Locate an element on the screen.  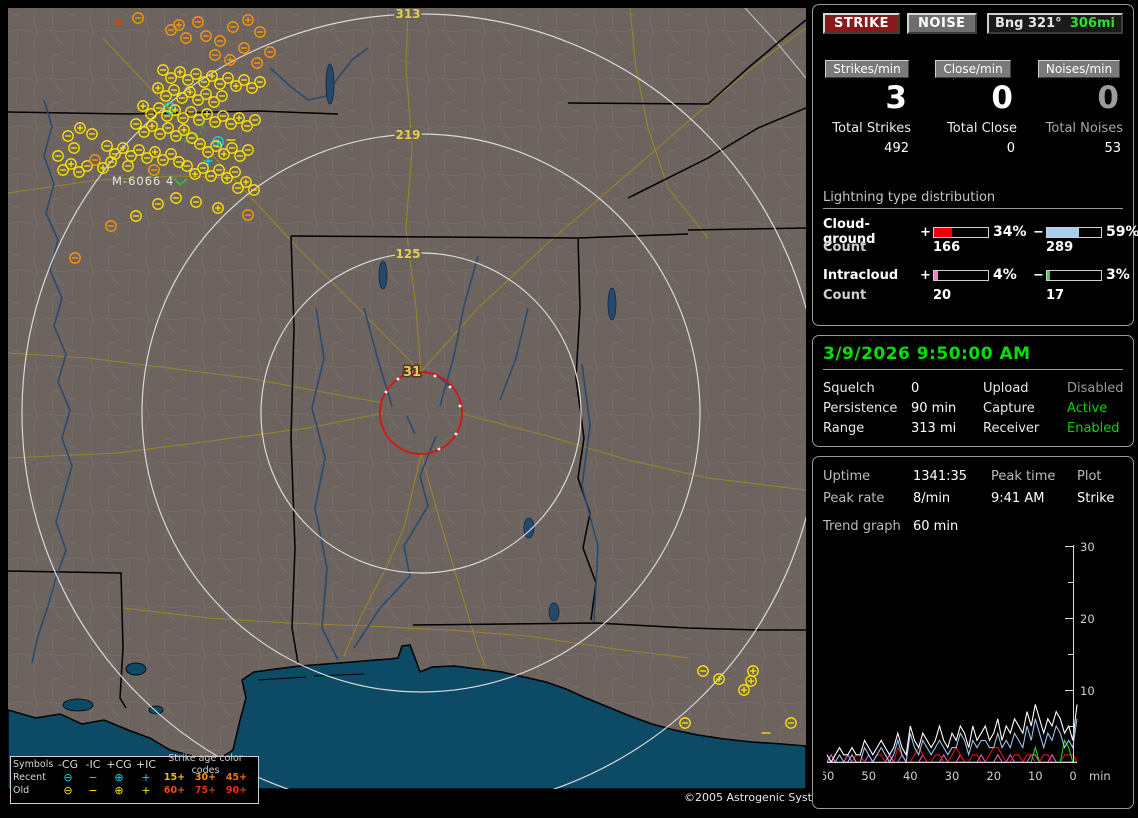
cg-minus-count: 289 is located at coordinates (1060, 247).